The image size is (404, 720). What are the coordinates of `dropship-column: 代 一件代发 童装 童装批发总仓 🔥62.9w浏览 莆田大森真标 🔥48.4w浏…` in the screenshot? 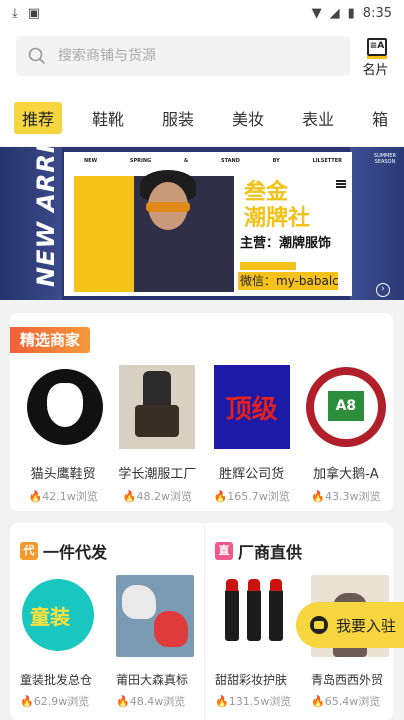 It's located at (105, 621).